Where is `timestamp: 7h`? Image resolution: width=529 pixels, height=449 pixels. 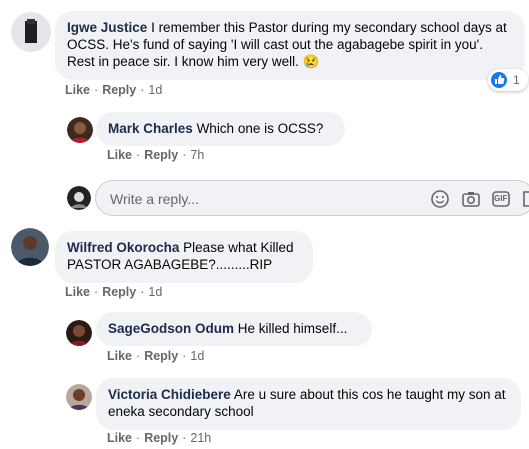 timestamp: 7h is located at coordinates (197, 155).